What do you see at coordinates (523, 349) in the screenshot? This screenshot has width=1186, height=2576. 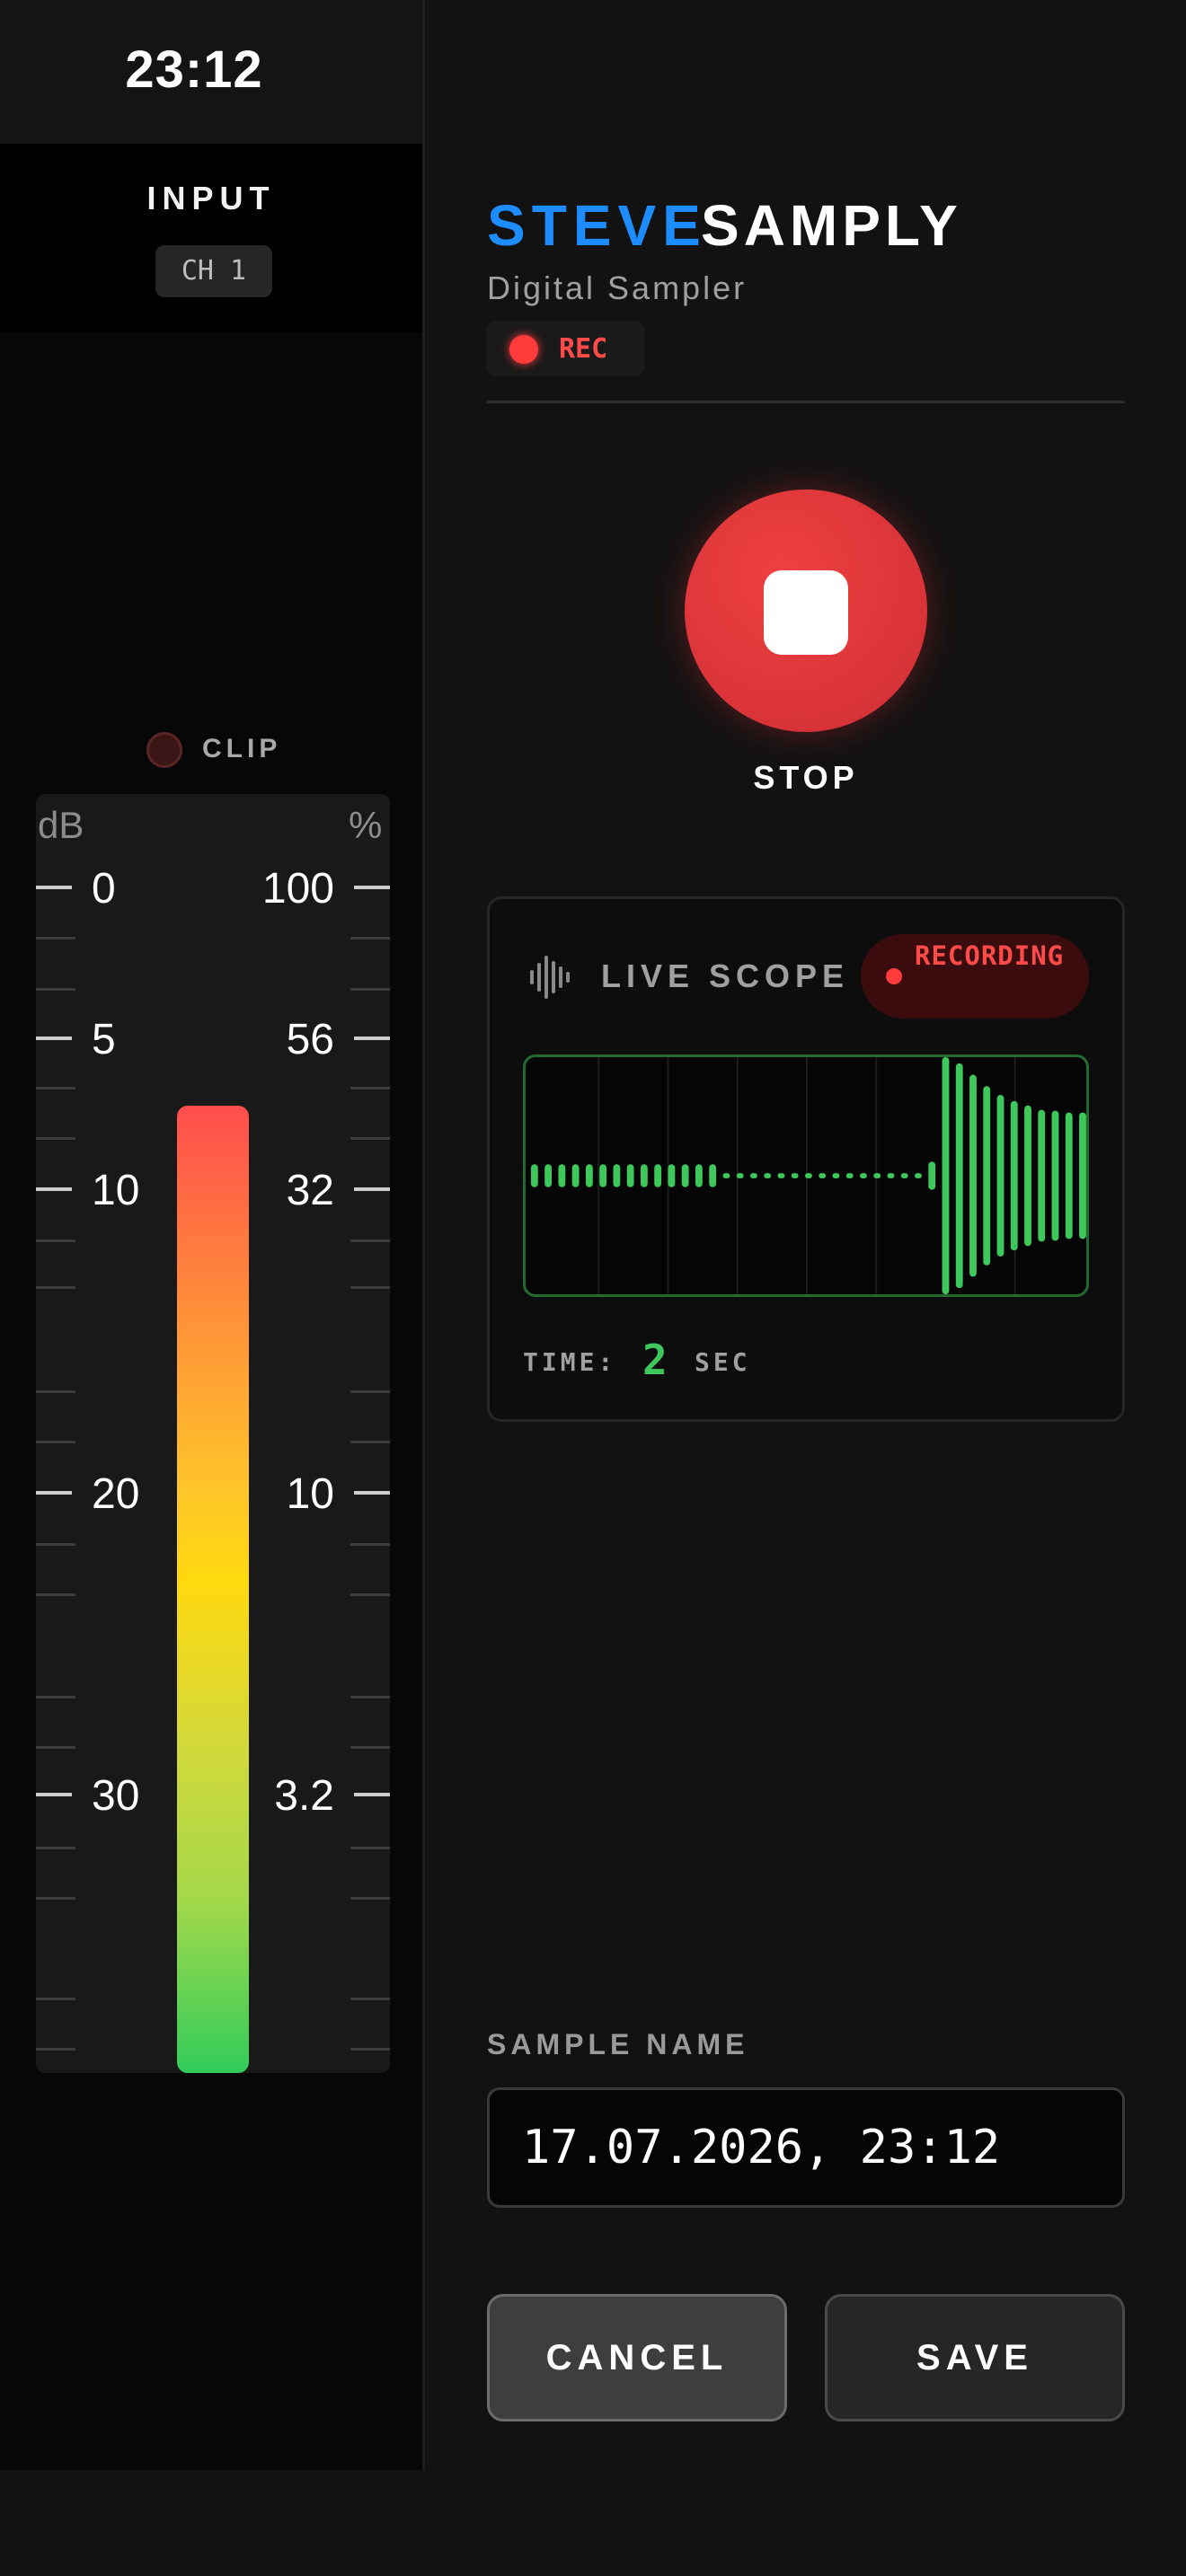 I see `rec-dot-icon` at bounding box center [523, 349].